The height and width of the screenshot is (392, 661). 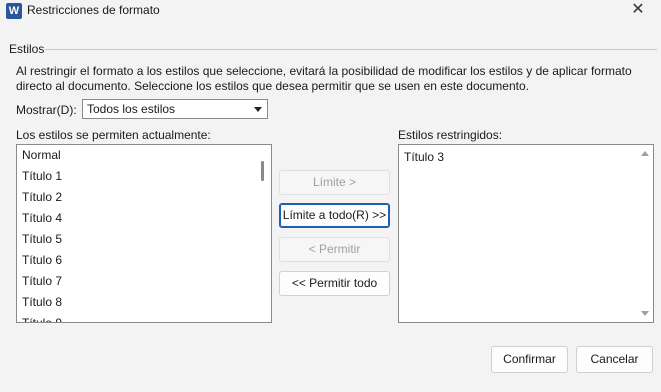 What do you see at coordinates (144, 239) in the screenshot?
I see `list-item: Título 5` at bounding box center [144, 239].